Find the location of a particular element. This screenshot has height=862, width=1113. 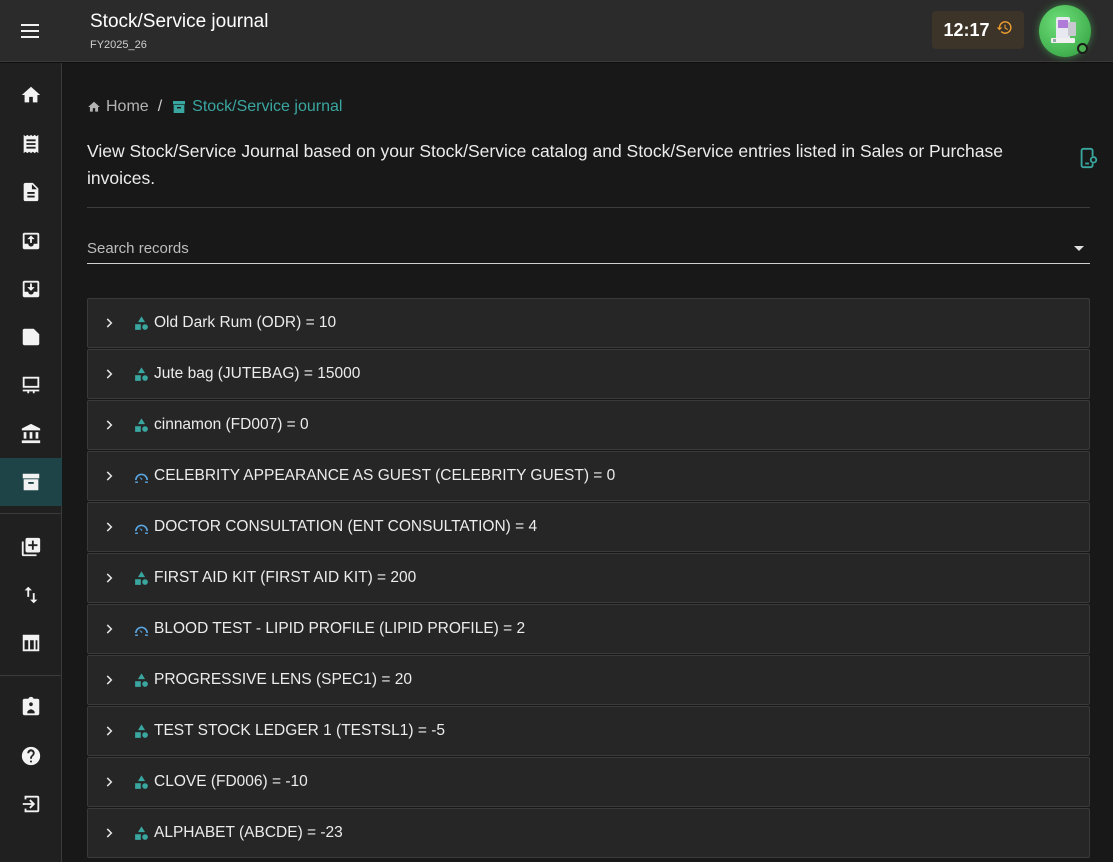

record-label: TEST STOCK LEDGER 1 (TESTSL1) = -5 is located at coordinates (299, 730).